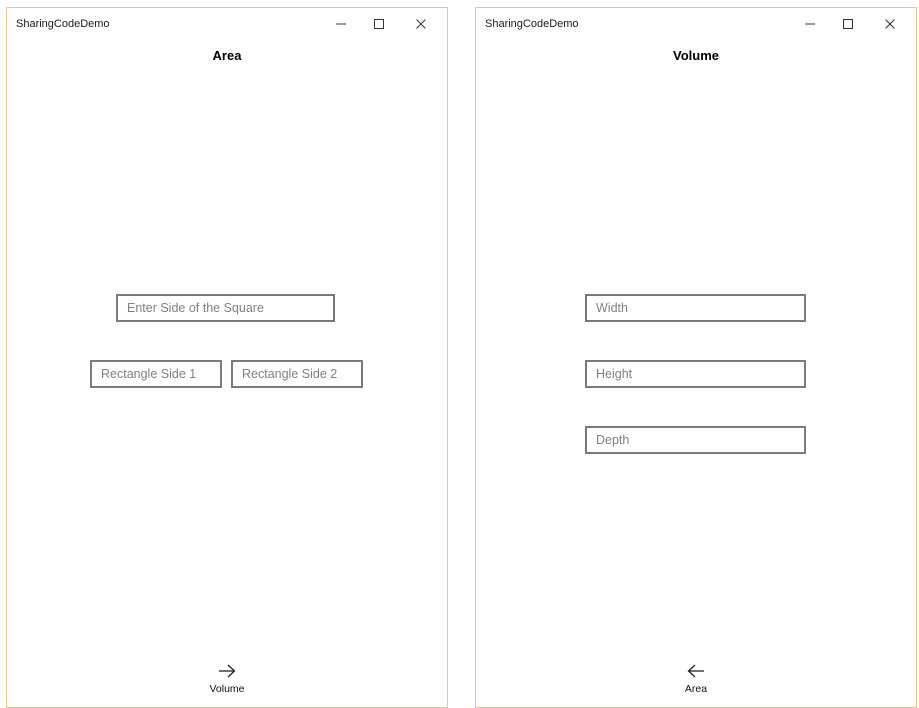 This screenshot has height=708, width=919. I want to click on page-title: Area, so click(227, 55).